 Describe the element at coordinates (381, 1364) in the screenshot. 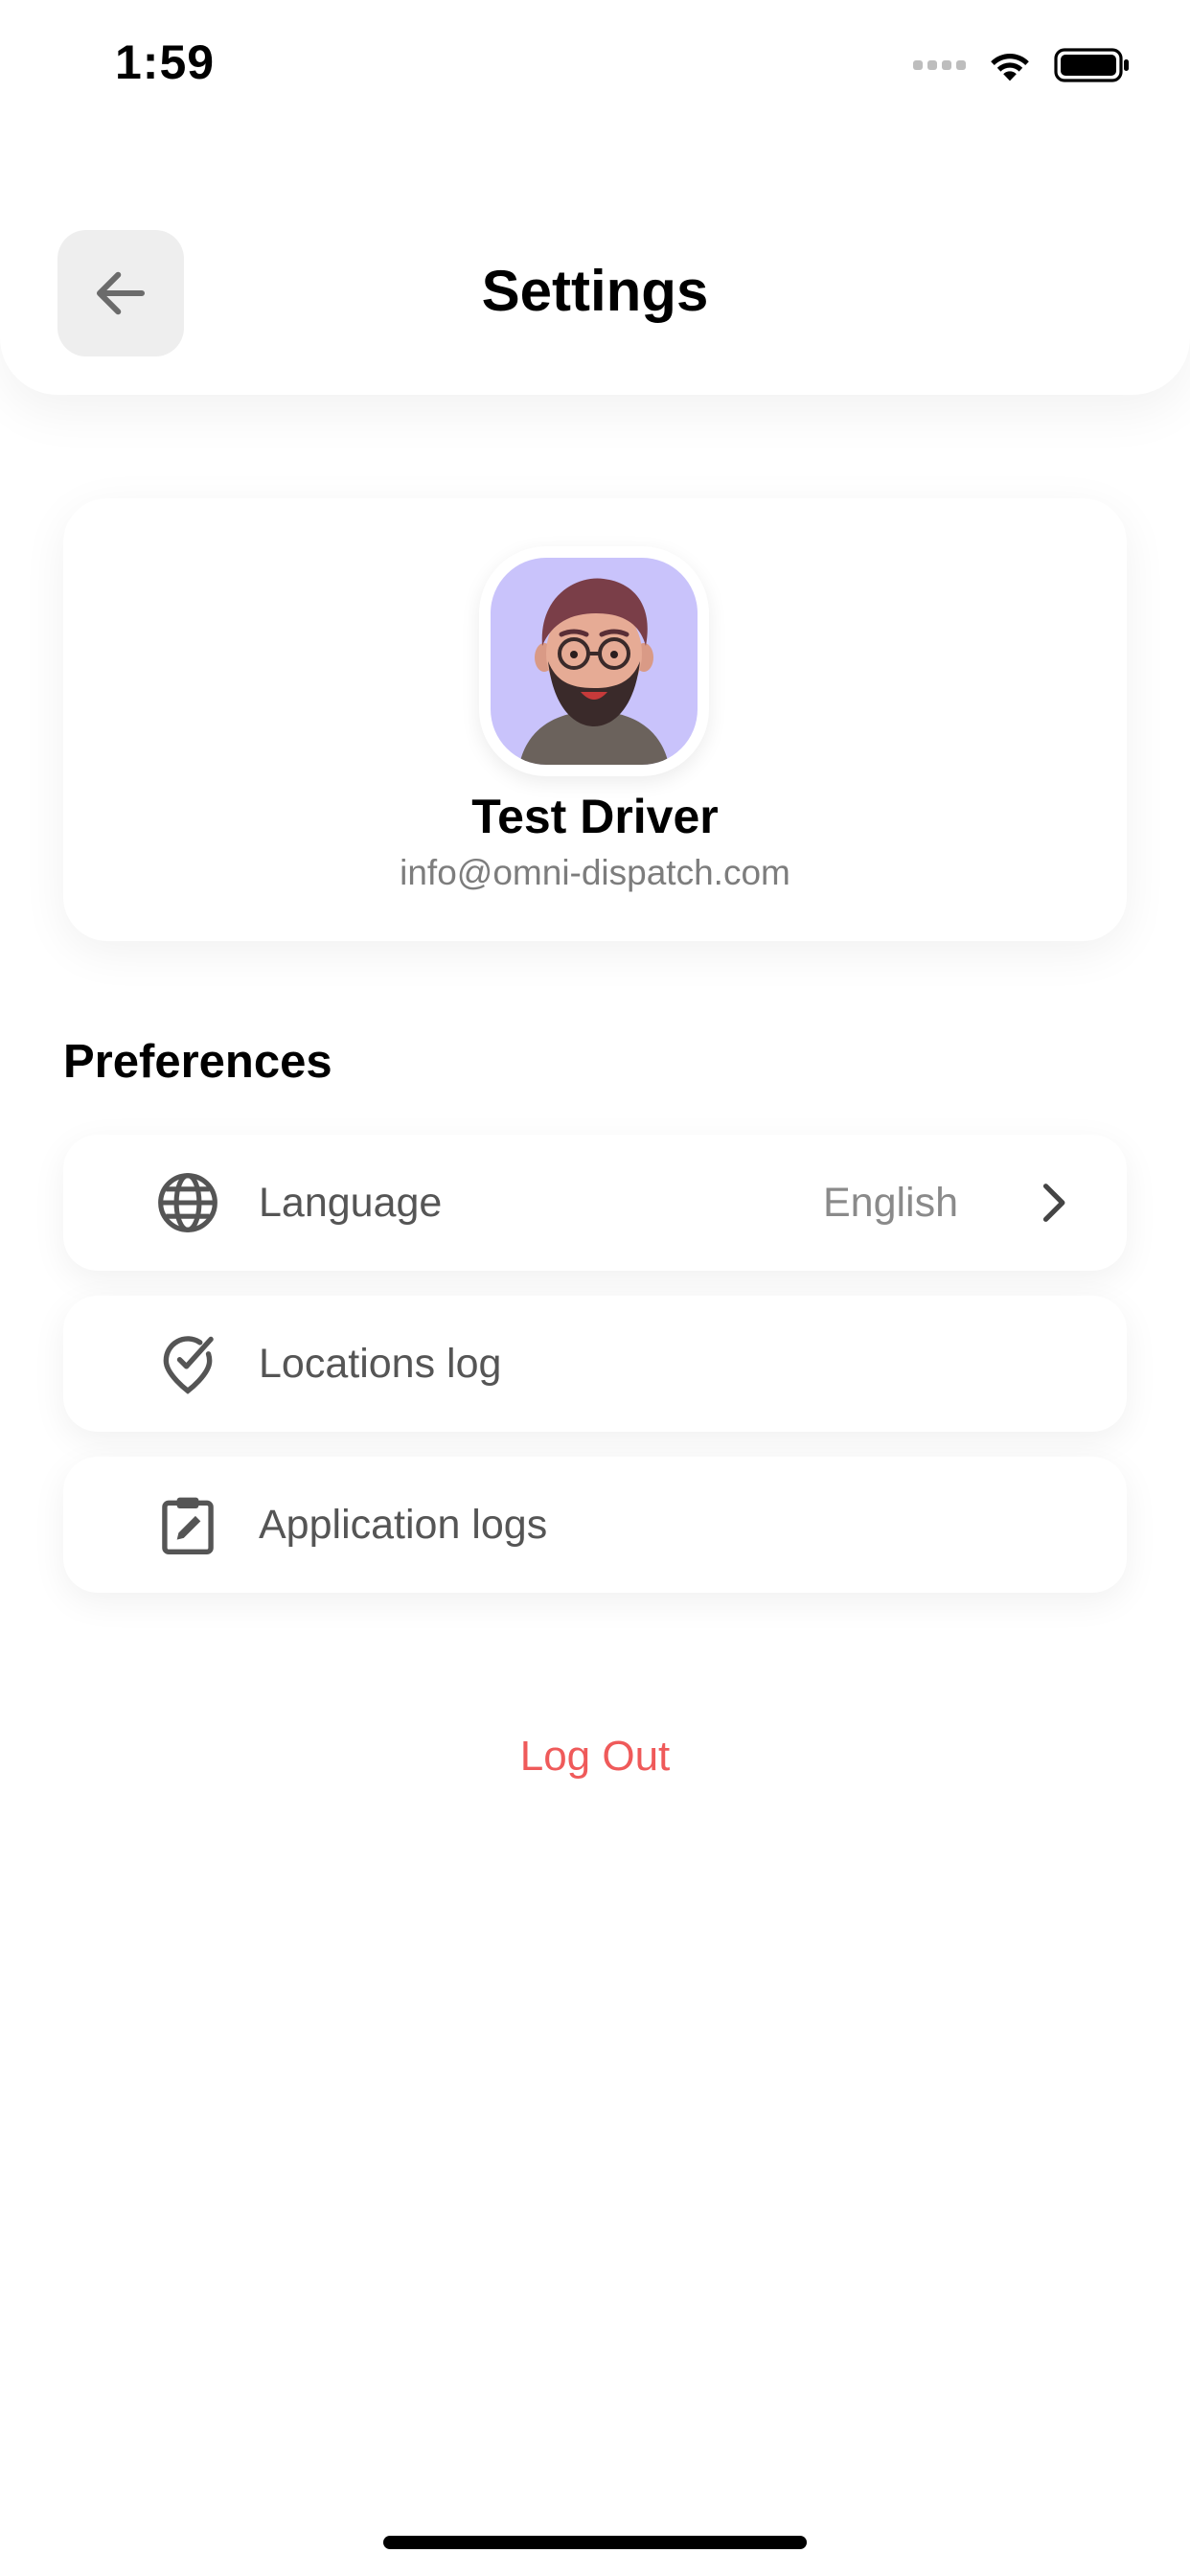

I see `preference-locations-log-label: Locations log` at that location.